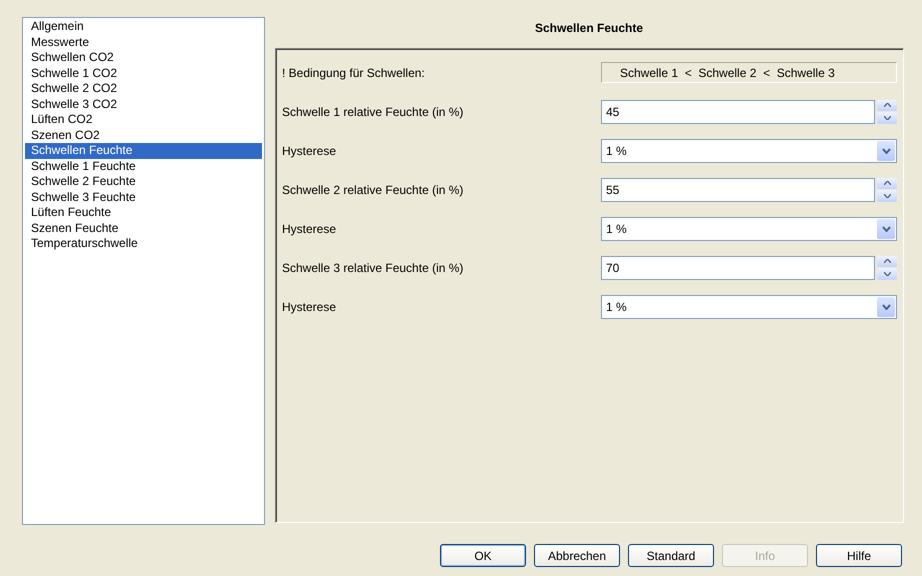 This screenshot has width=922, height=576. Describe the element at coordinates (143, 197) in the screenshot. I see `navigation-item: Schwelle 3 Feuchte` at that location.